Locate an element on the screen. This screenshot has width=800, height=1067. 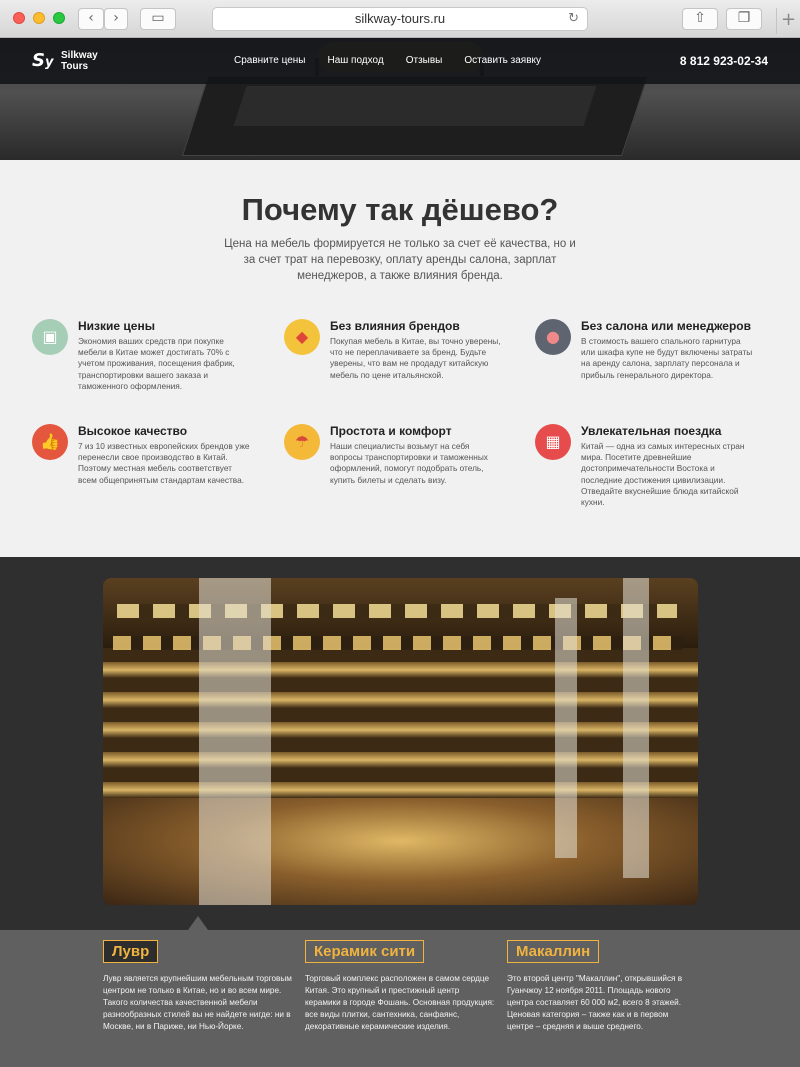
close-window-button is located at coordinates (19, 18).